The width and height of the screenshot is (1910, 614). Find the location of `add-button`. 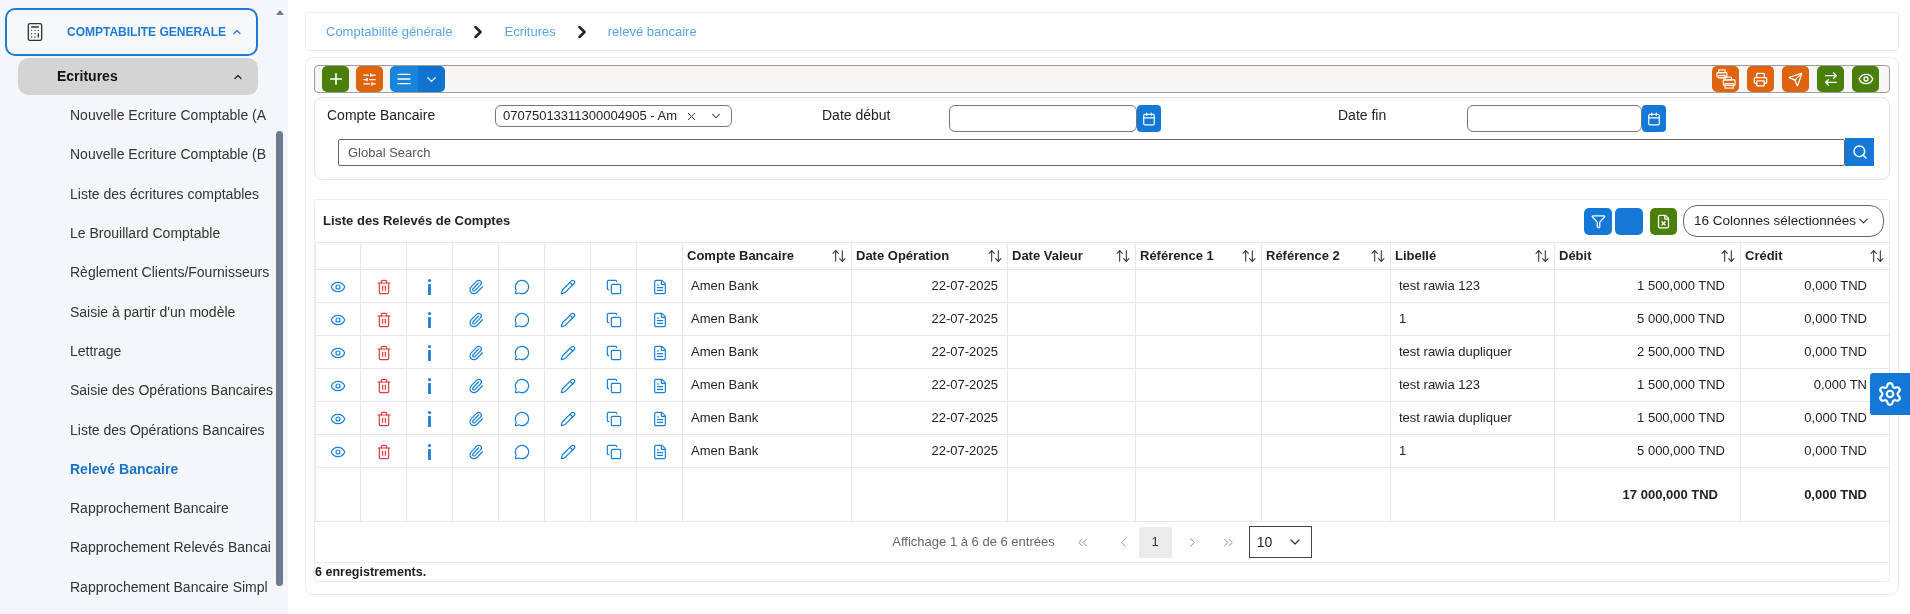

add-button is located at coordinates (335, 79).